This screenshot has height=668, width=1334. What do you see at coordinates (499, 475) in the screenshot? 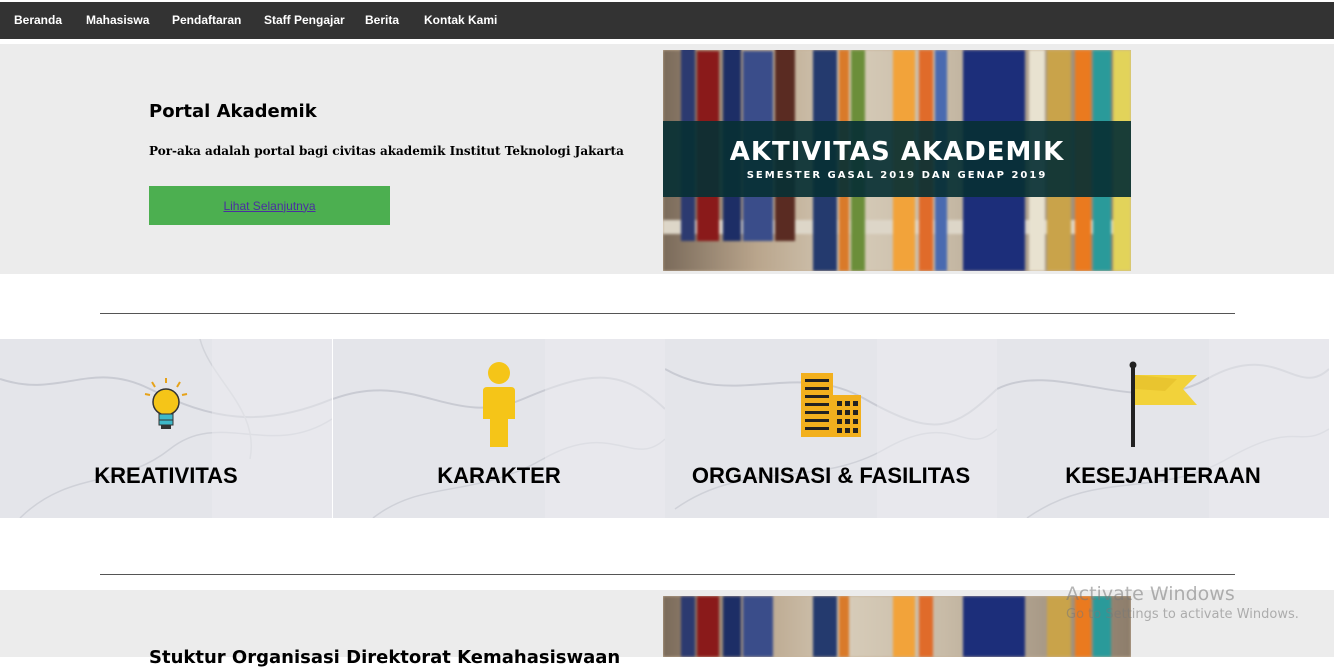
I see `card-label-karakter: KARAKTER` at bounding box center [499, 475].